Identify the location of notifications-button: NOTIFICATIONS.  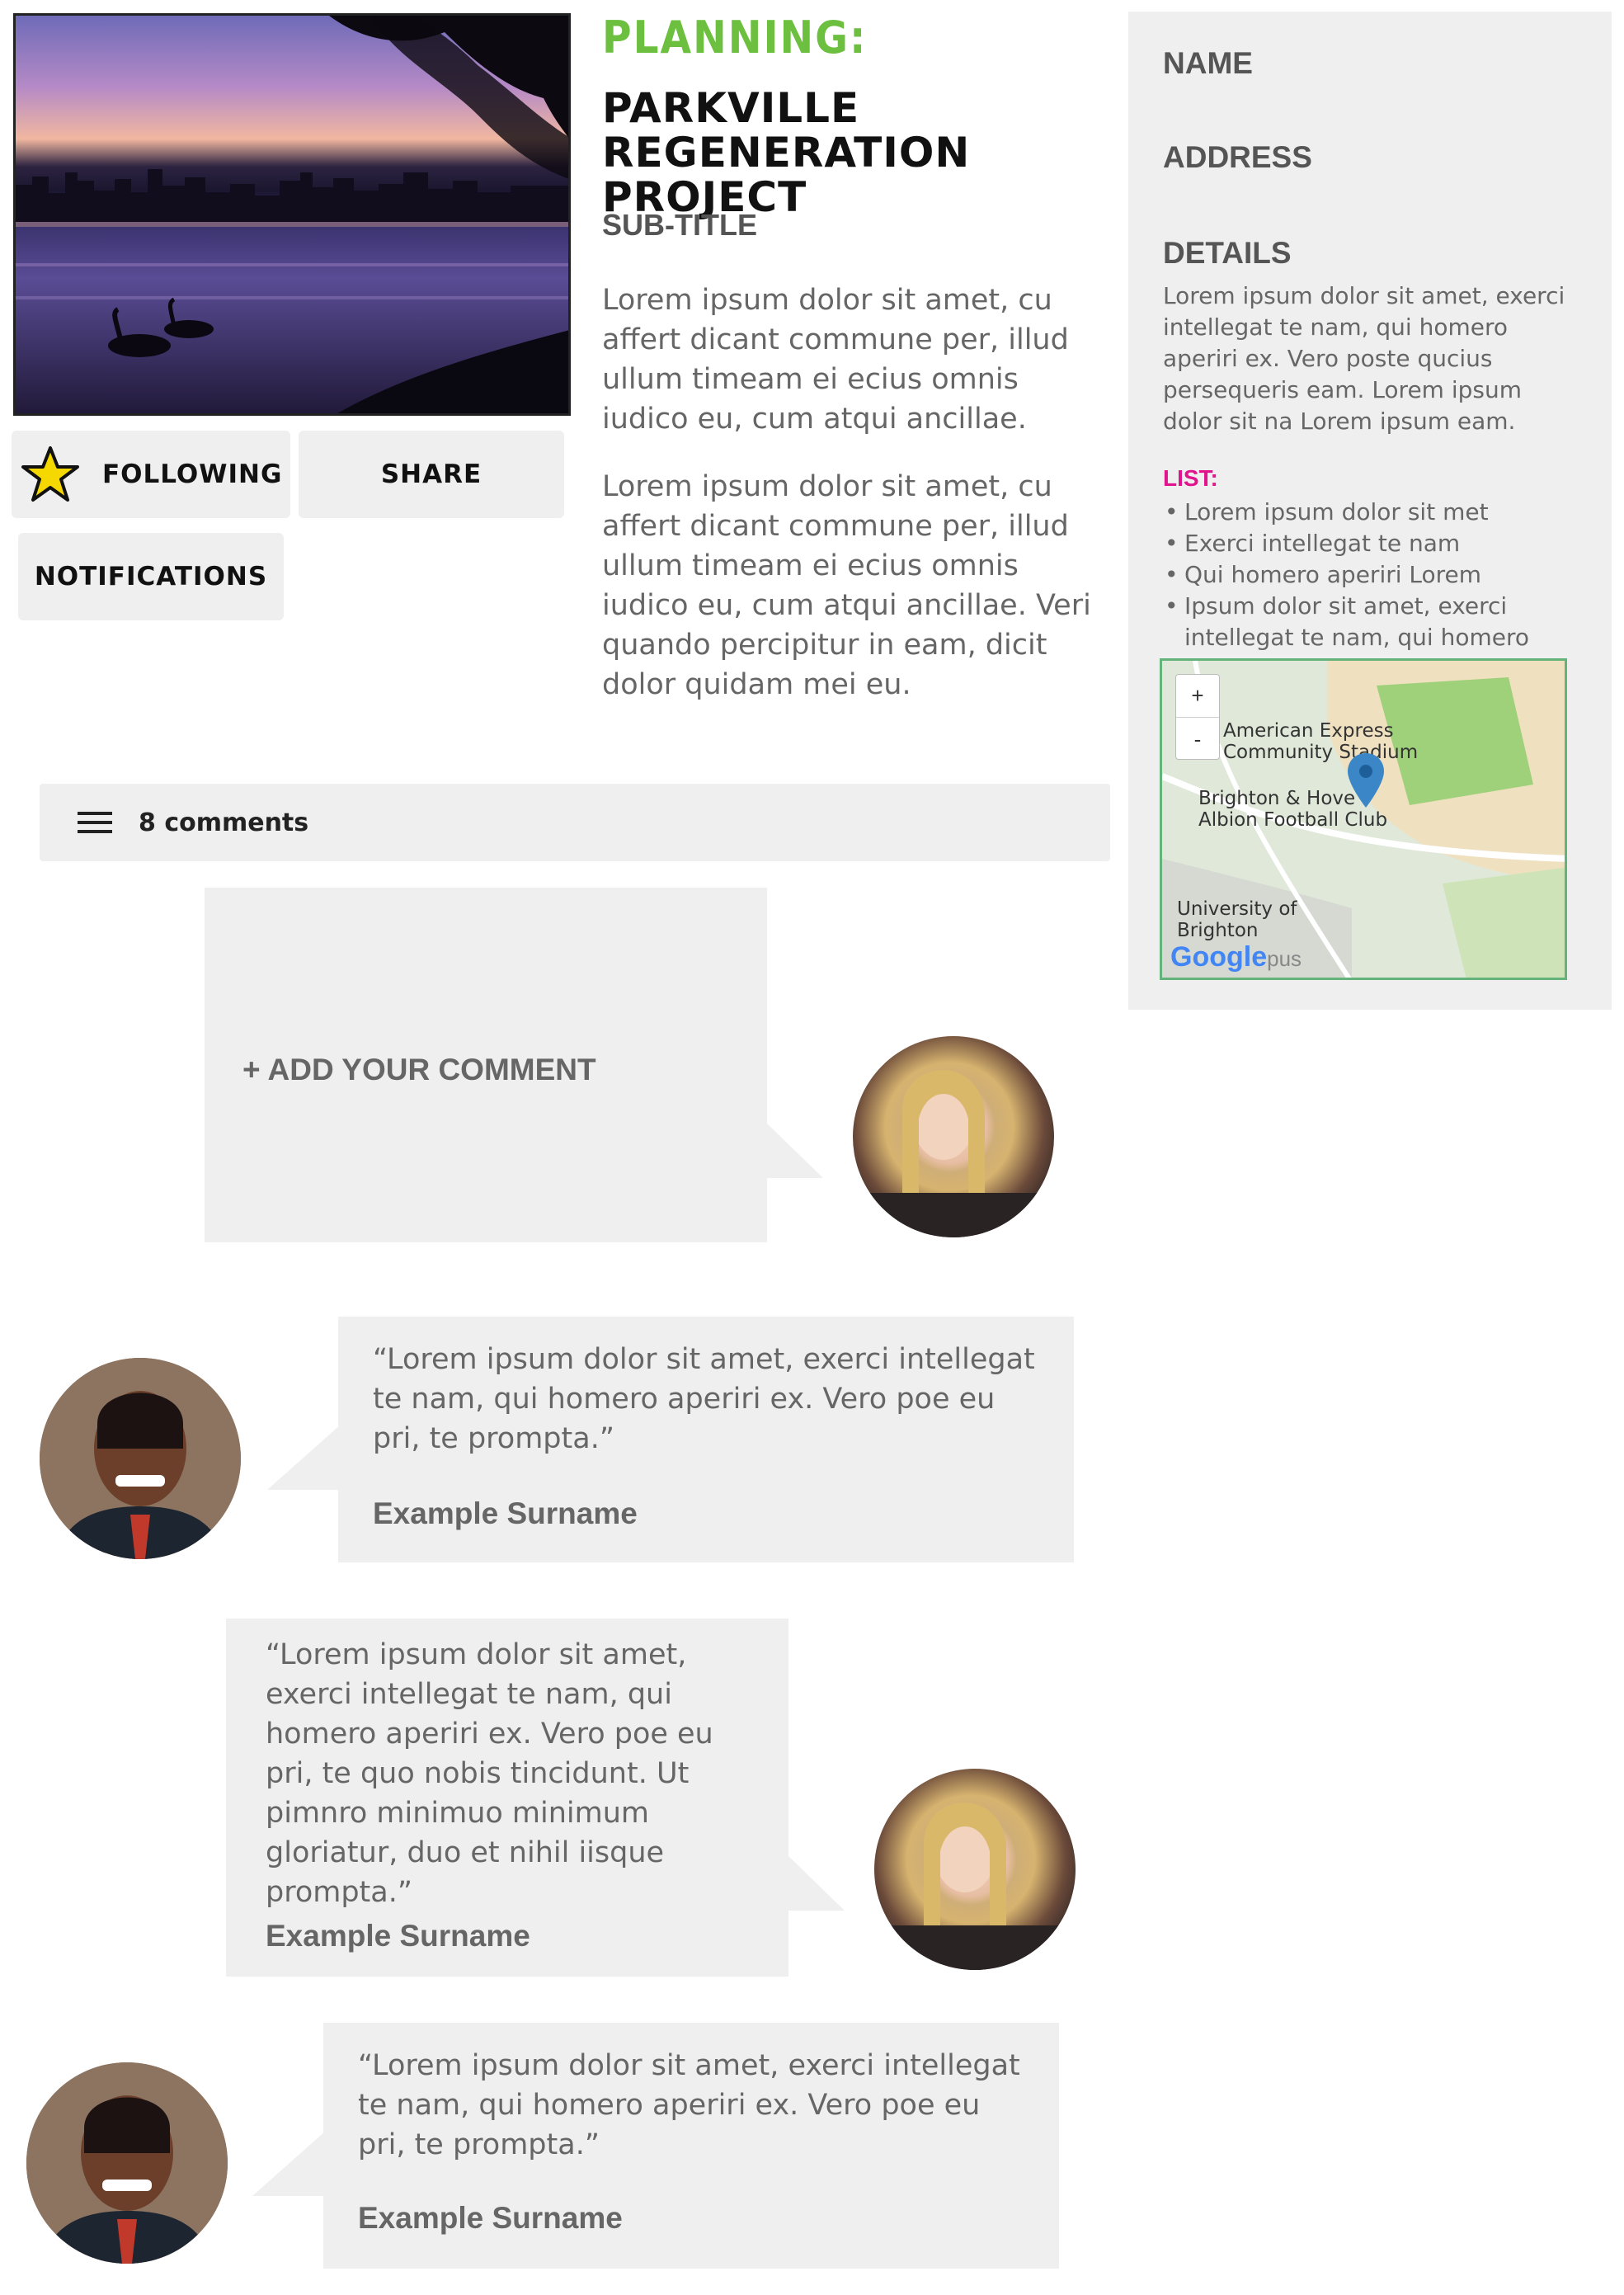
(151, 576).